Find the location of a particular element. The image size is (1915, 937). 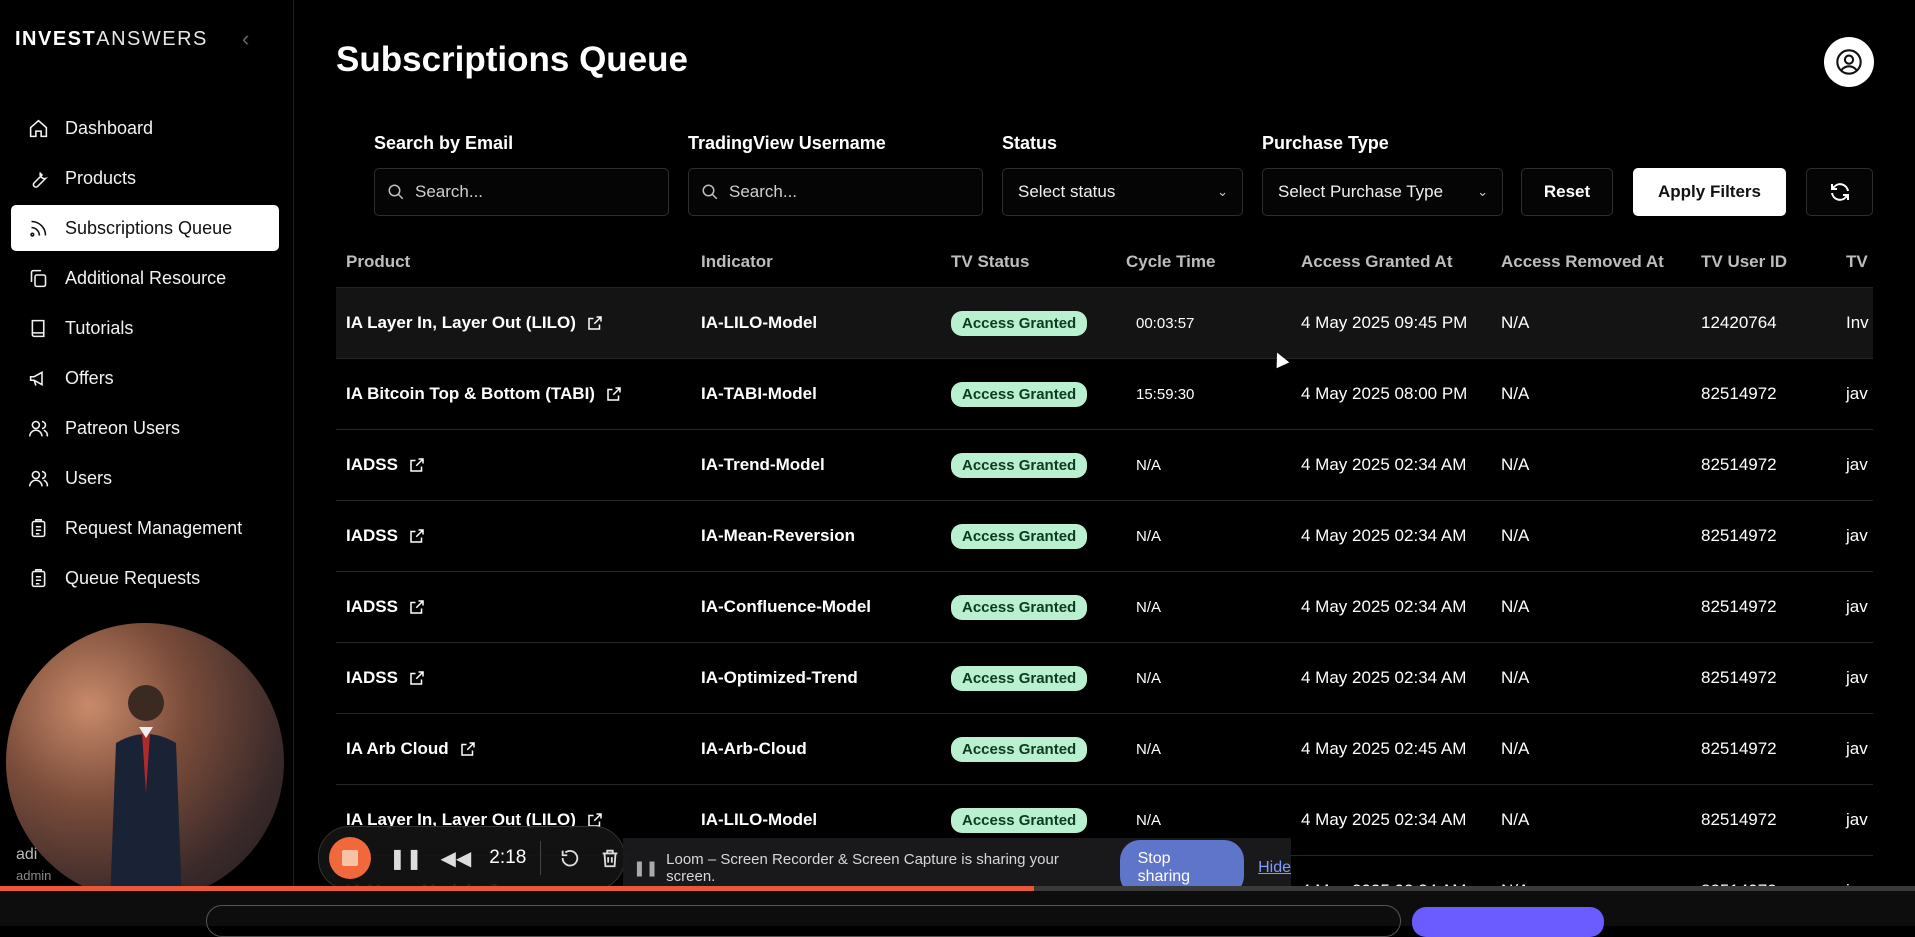

page-title: Subscriptions Queue is located at coordinates (512, 59).